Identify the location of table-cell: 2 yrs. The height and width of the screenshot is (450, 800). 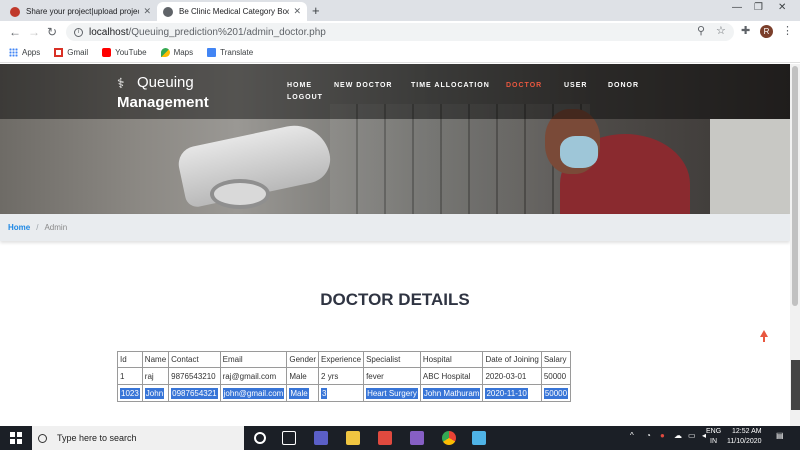
(341, 376).